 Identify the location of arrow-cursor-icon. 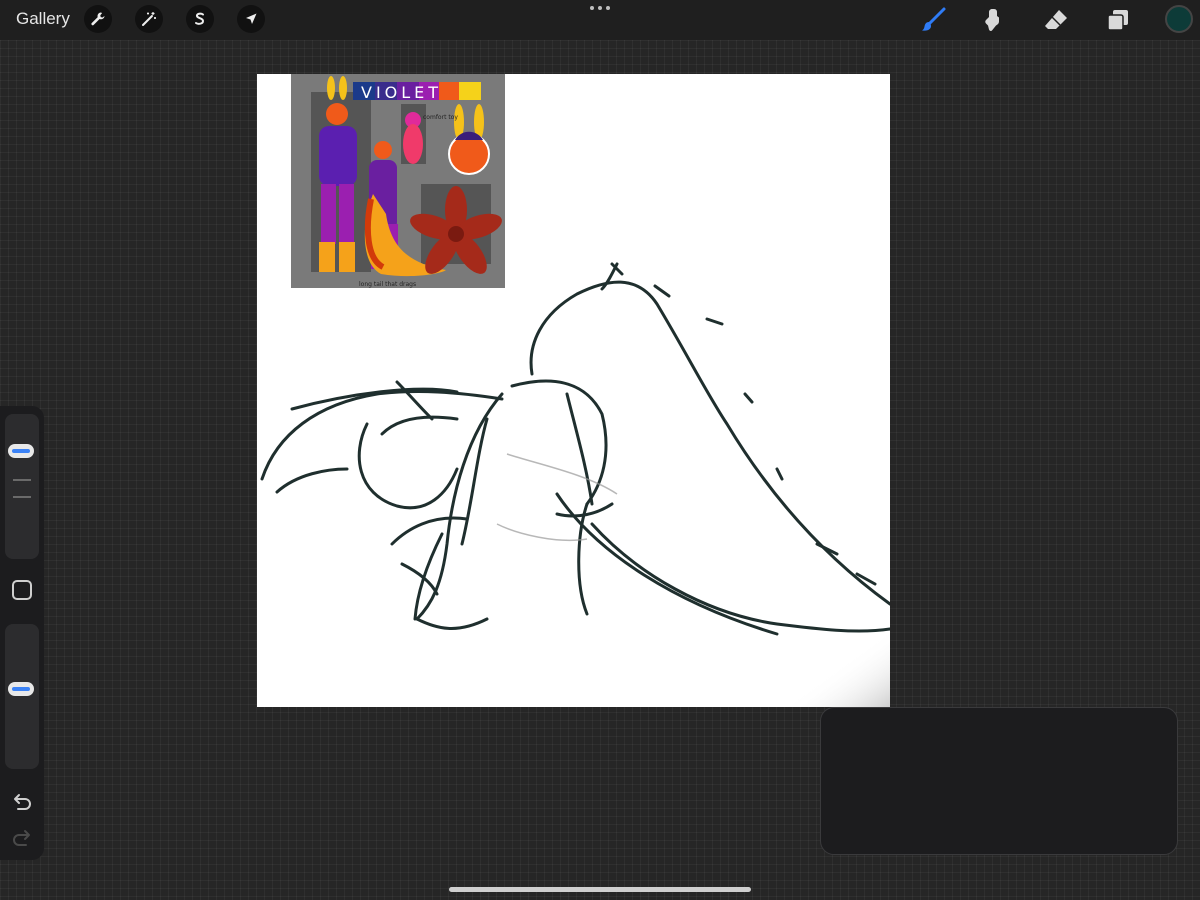
(251, 19).